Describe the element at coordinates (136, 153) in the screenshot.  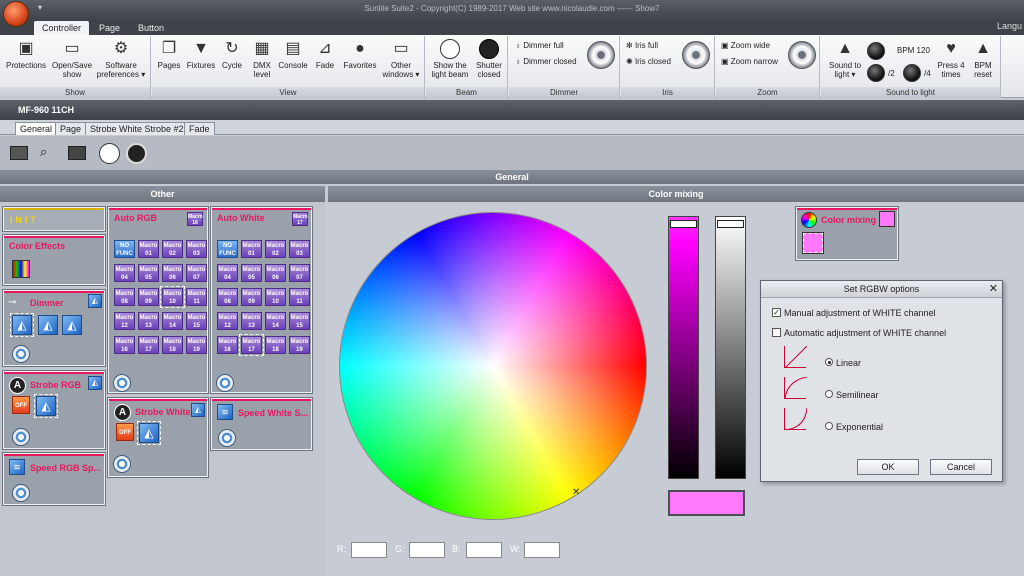
I see `beam-off-icon` at that location.